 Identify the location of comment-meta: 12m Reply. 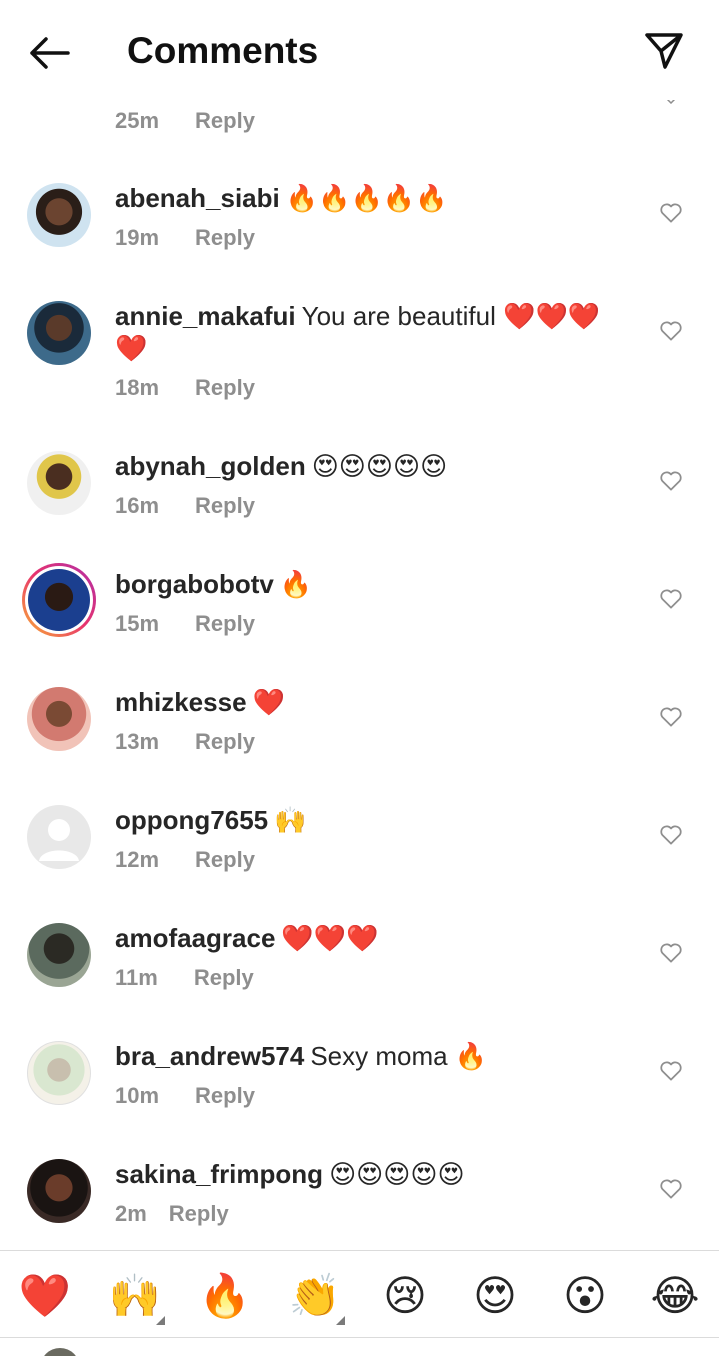
(185, 860).